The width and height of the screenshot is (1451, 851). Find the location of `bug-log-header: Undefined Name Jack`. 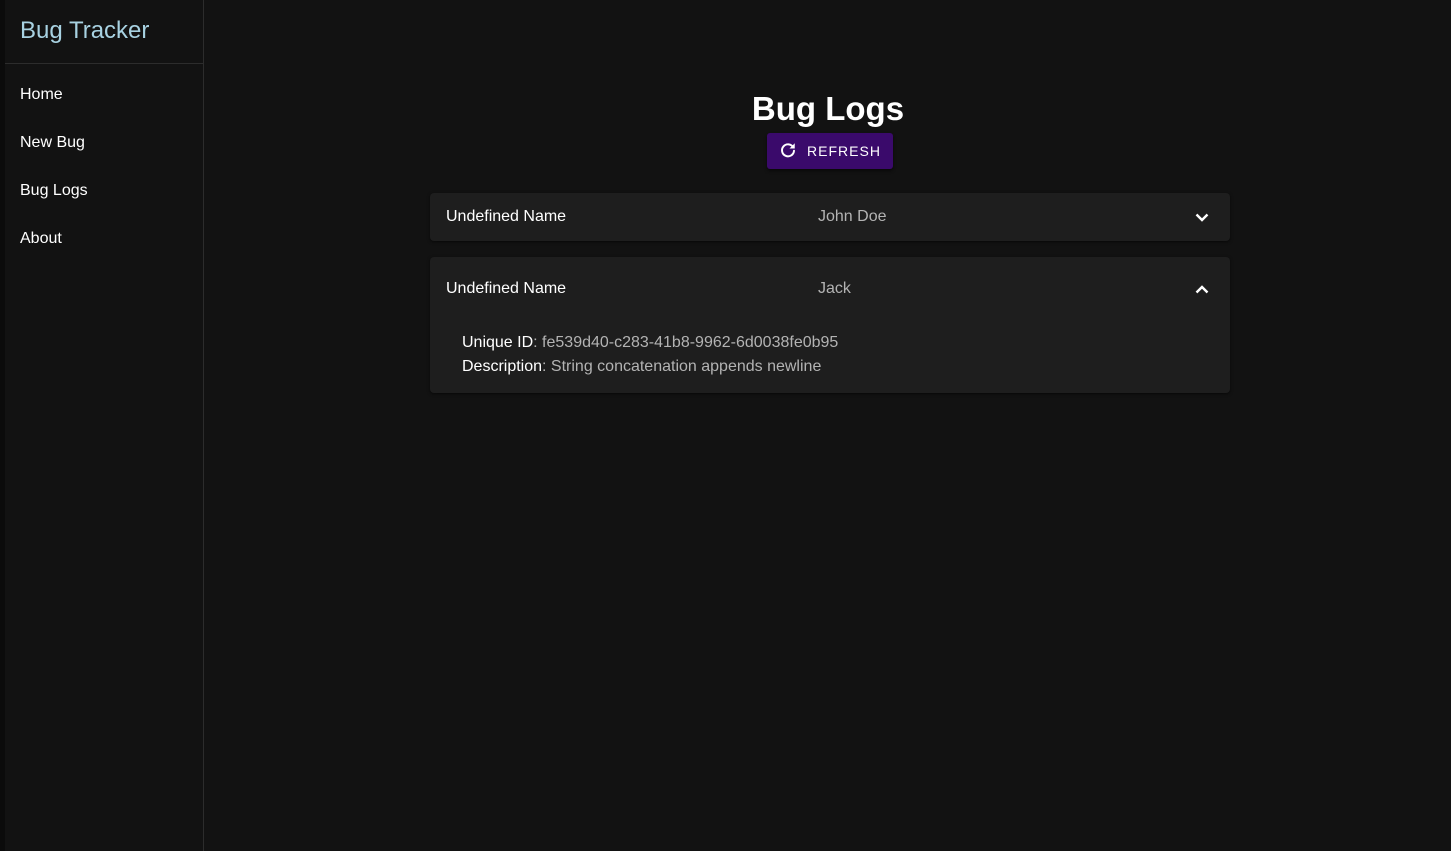

bug-log-header: Undefined Name Jack is located at coordinates (830, 289).